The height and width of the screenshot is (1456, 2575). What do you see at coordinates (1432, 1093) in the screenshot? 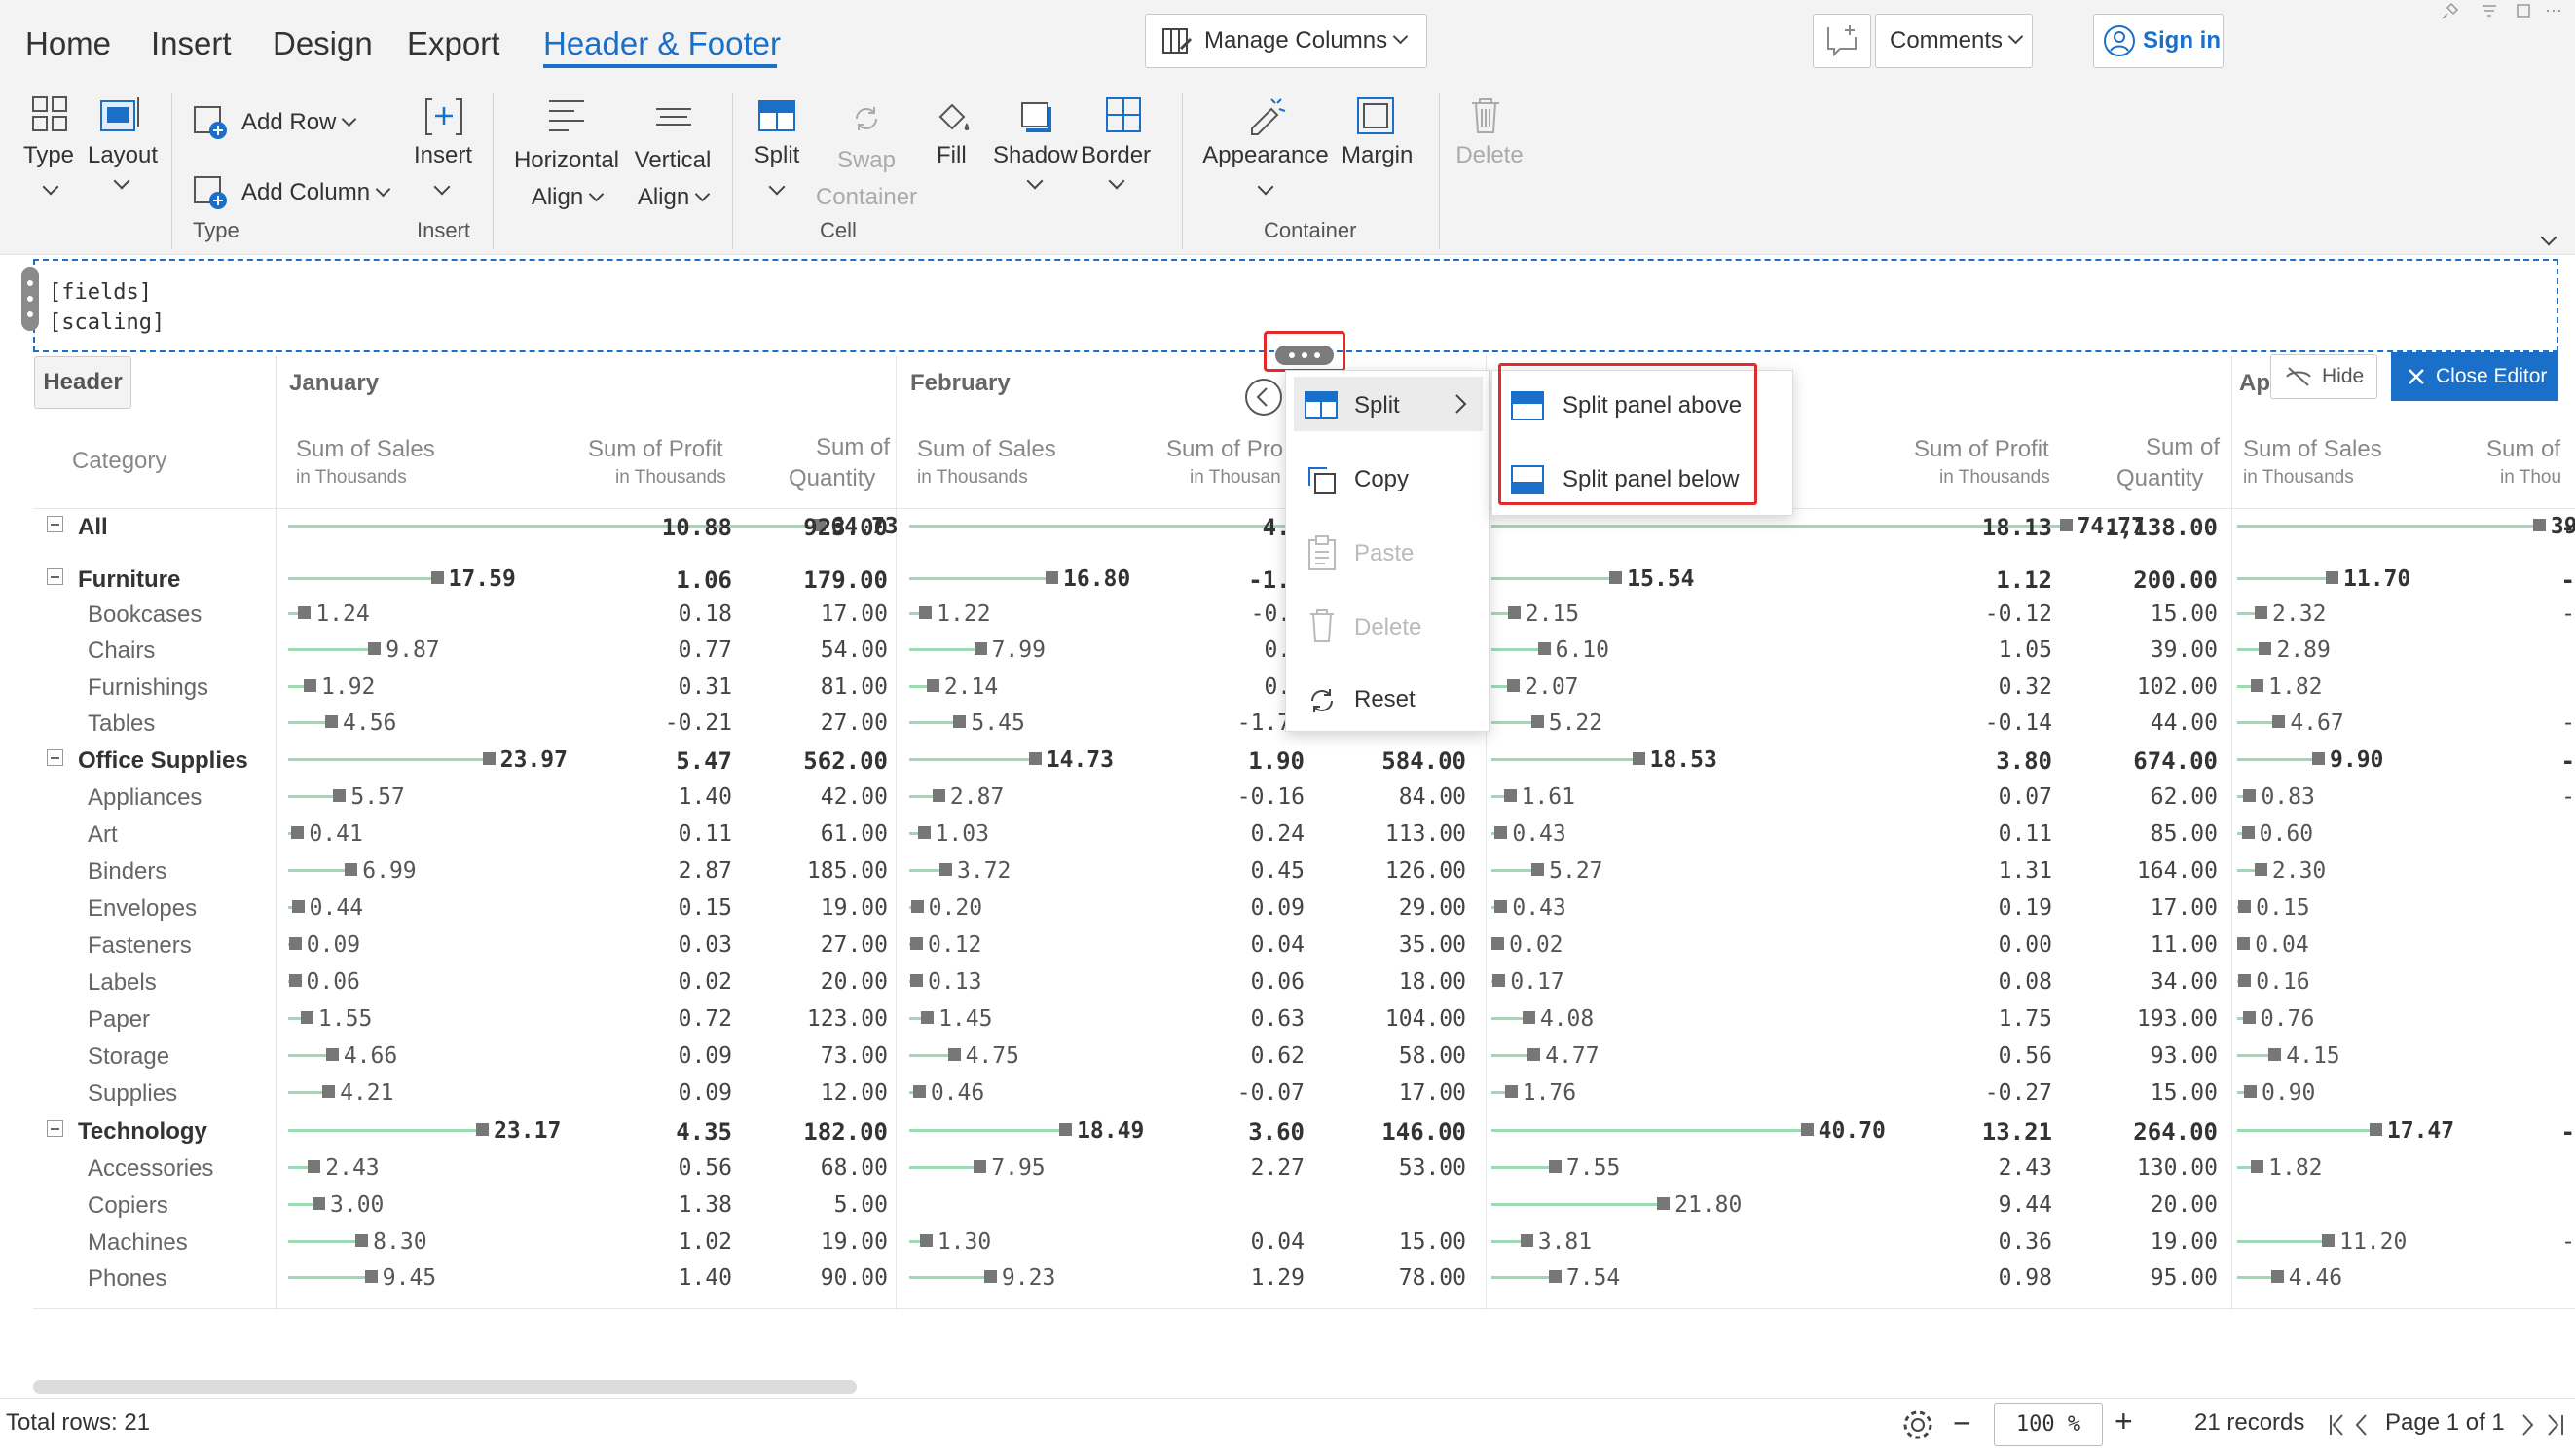
I see `cell-value: 17.00` at bounding box center [1432, 1093].